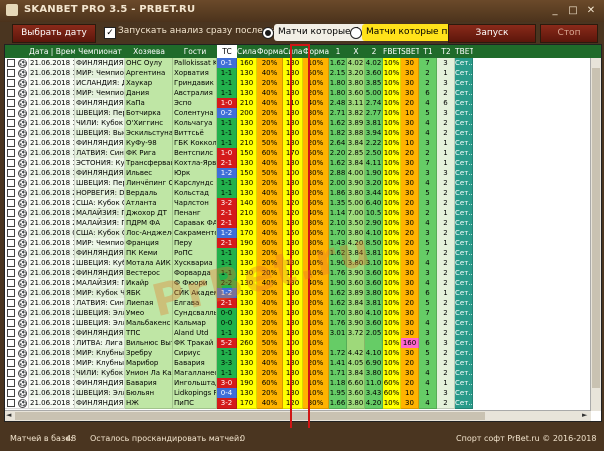 This screenshot has height=451, width=604. I want to click on col-header-tbet: TBET, so click(464, 51).